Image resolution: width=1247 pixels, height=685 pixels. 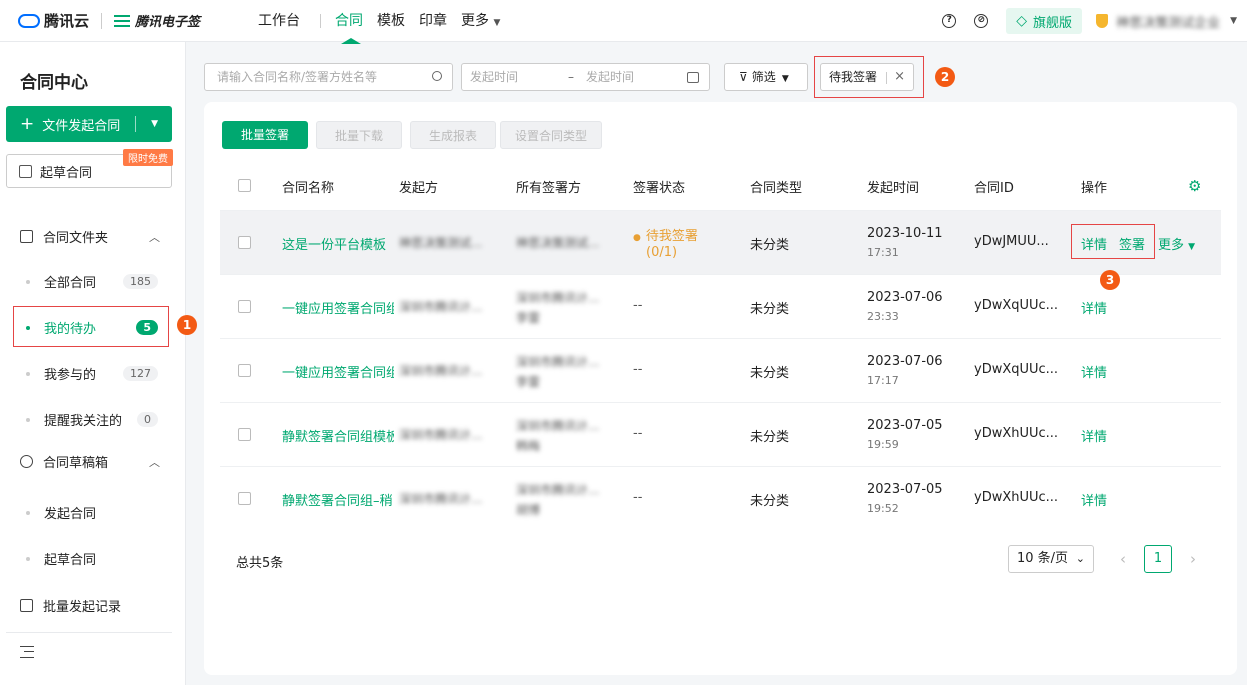 I want to click on column-header: 所有签署方, so click(x=549, y=188).